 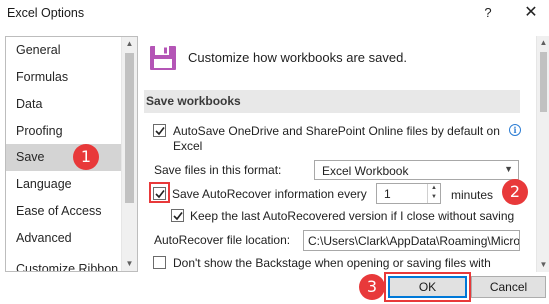 What do you see at coordinates (269, 194) in the screenshot?
I see `autorecover-label: Save AutoRecover information every` at bounding box center [269, 194].